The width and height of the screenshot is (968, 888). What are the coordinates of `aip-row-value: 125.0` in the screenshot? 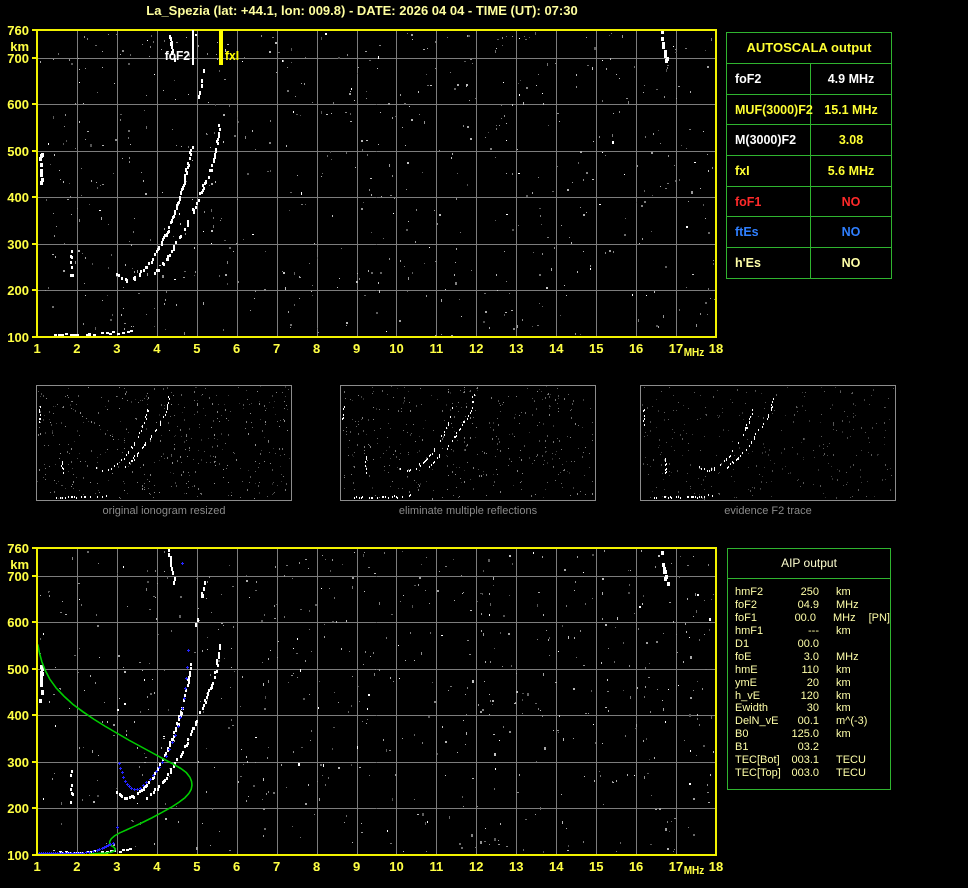 It's located at (805, 734).